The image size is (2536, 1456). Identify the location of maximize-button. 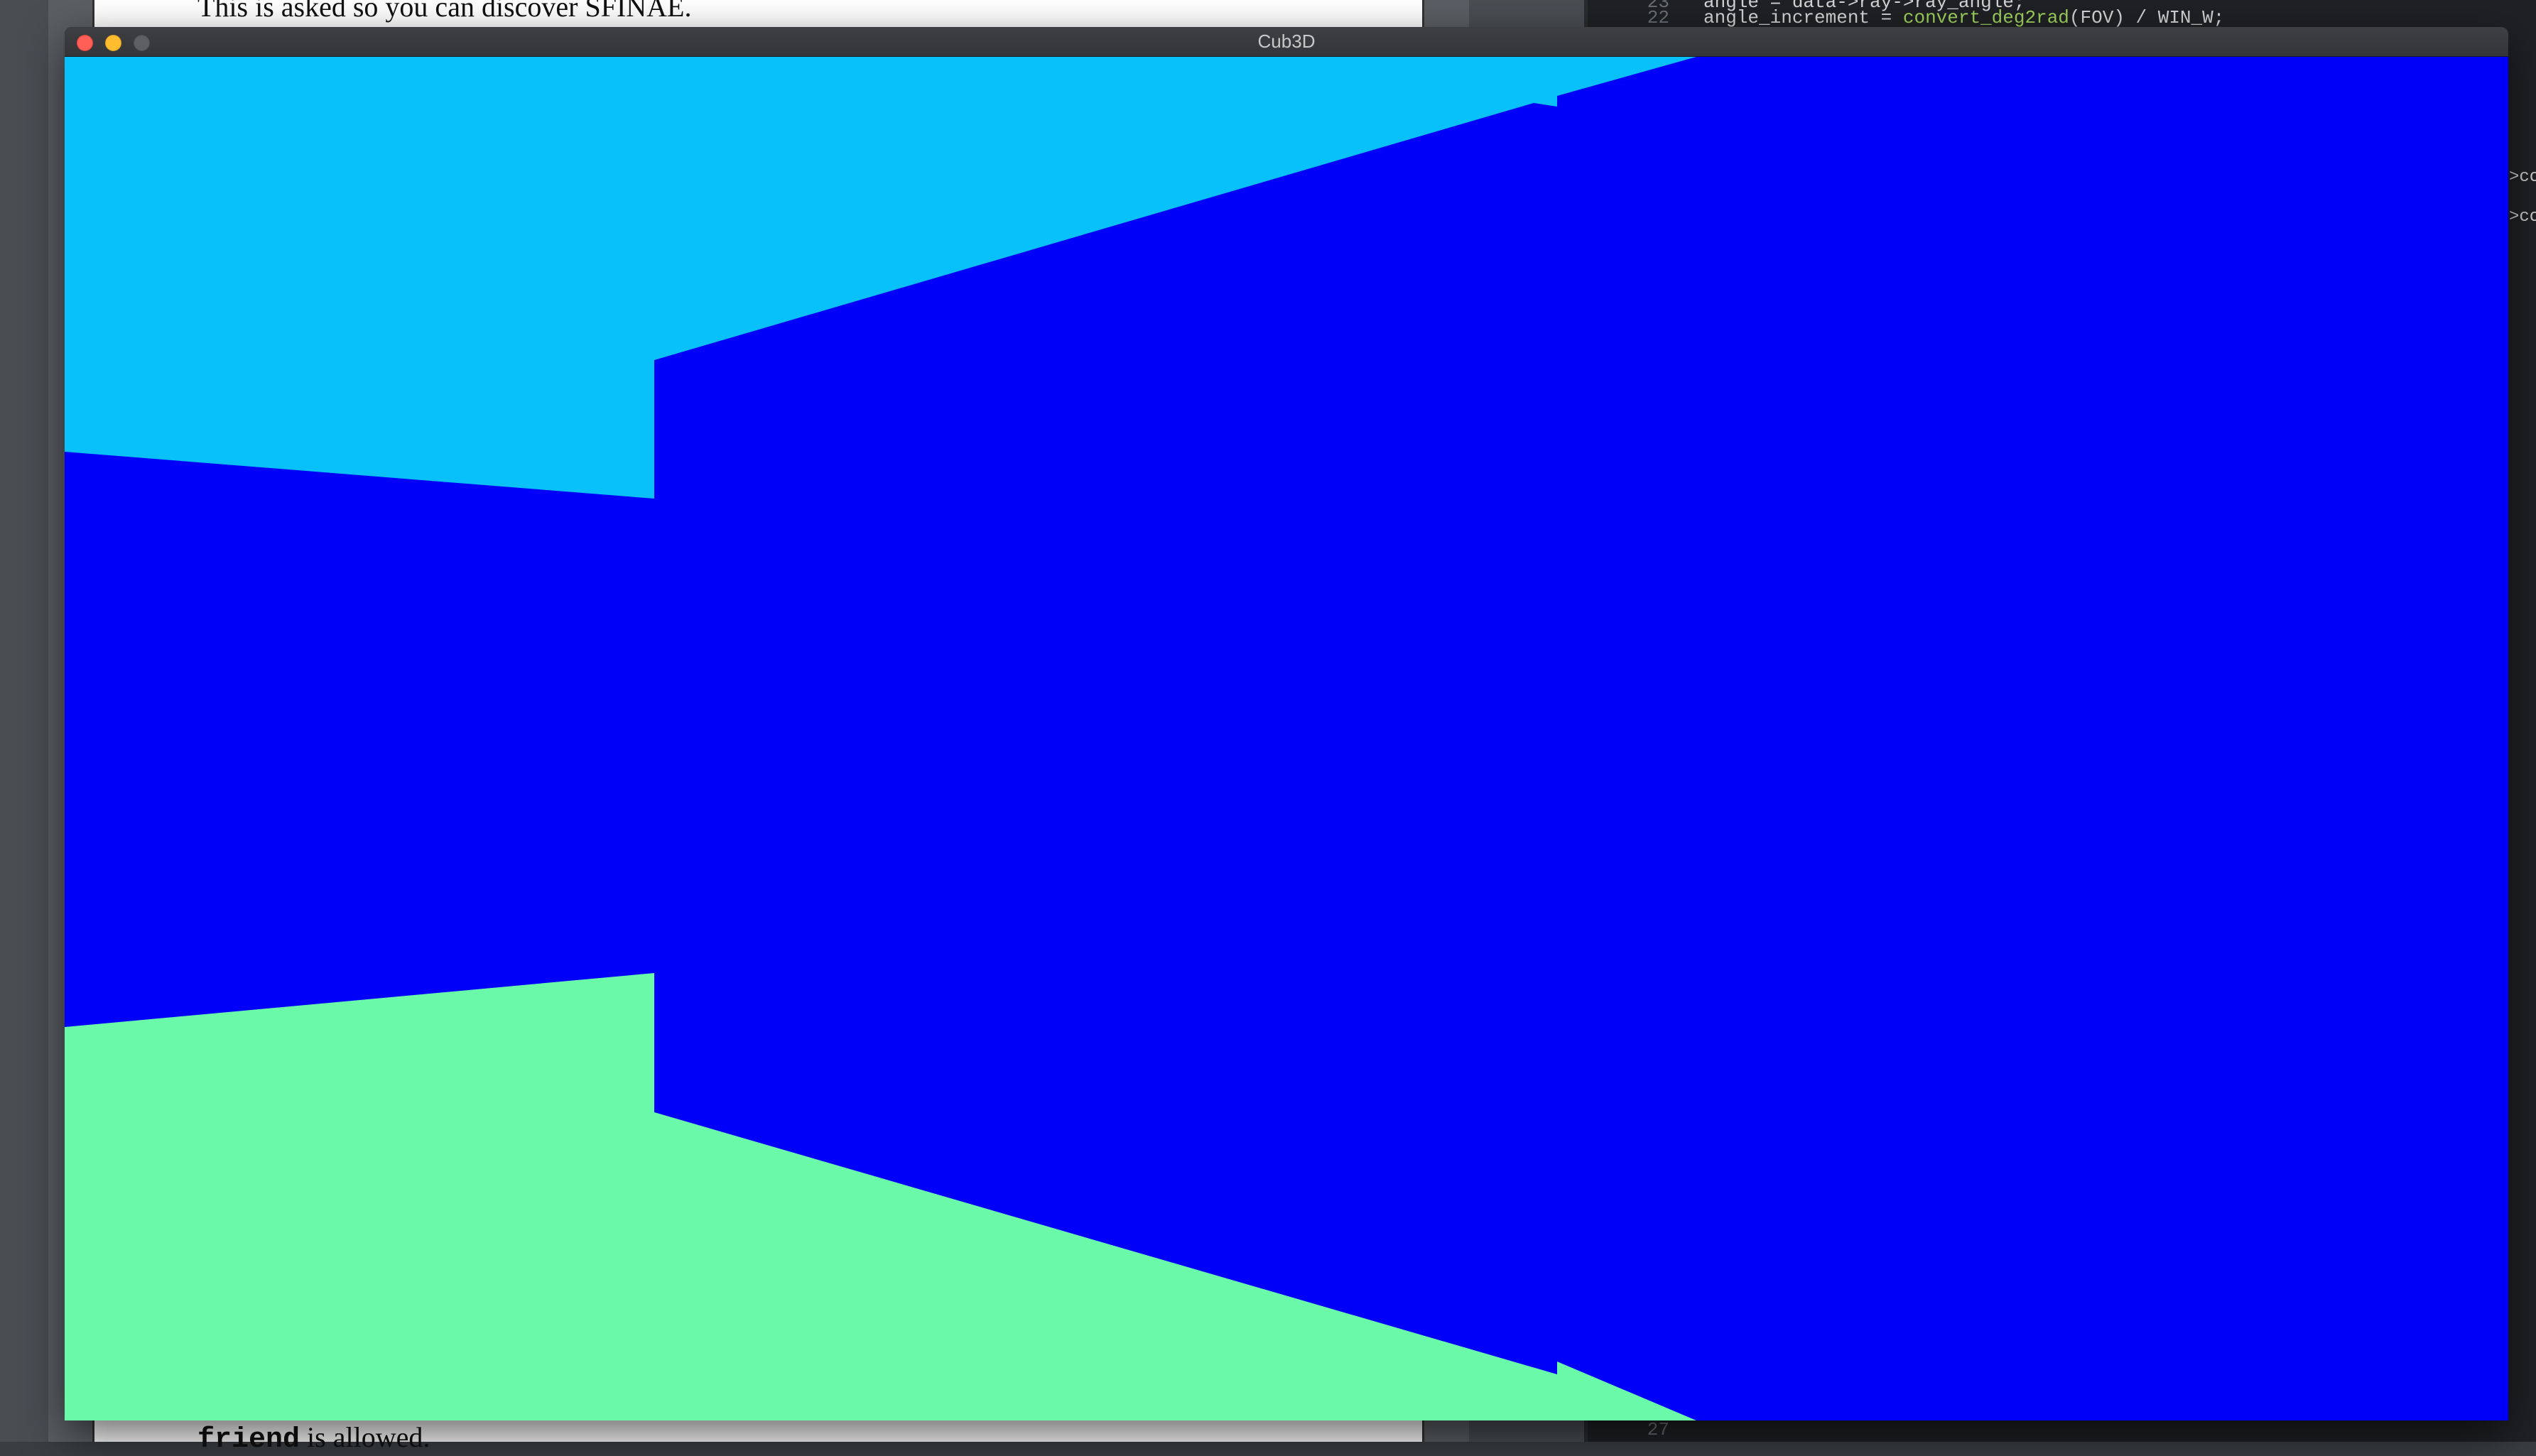
(142, 43).